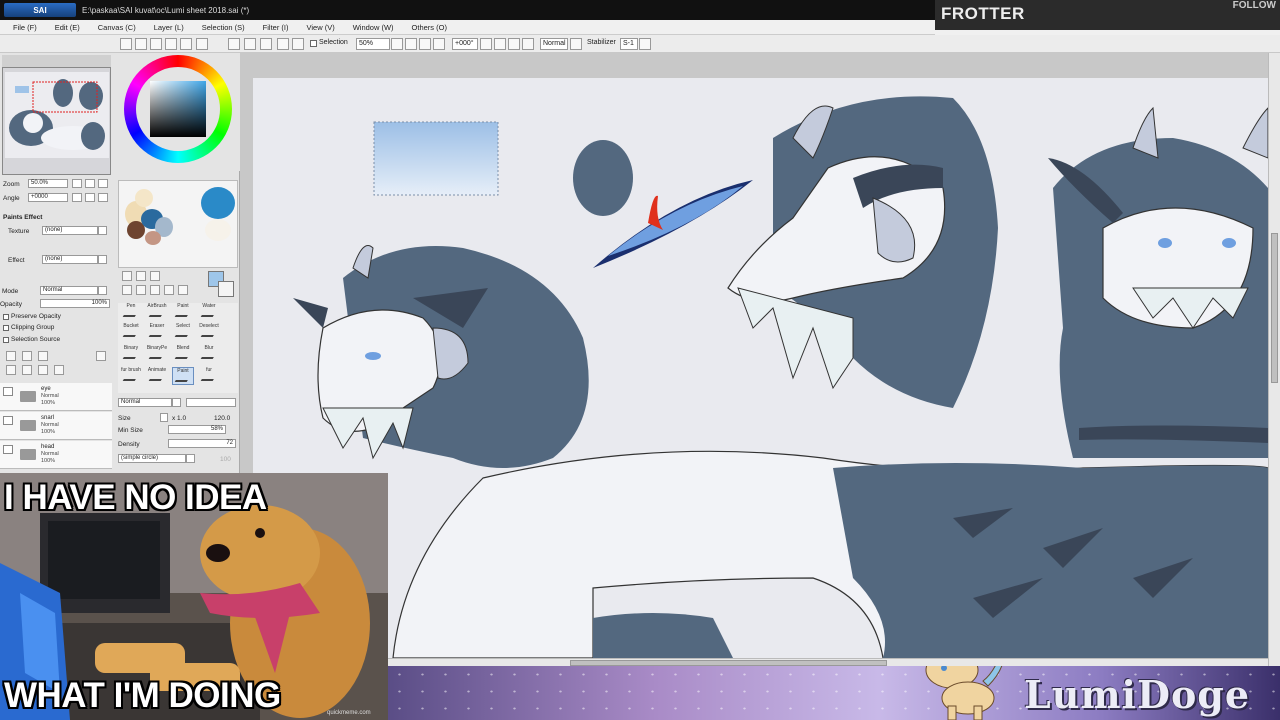 This screenshot has width=1280, height=720. I want to click on magic-wand-icon, so click(155, 276).